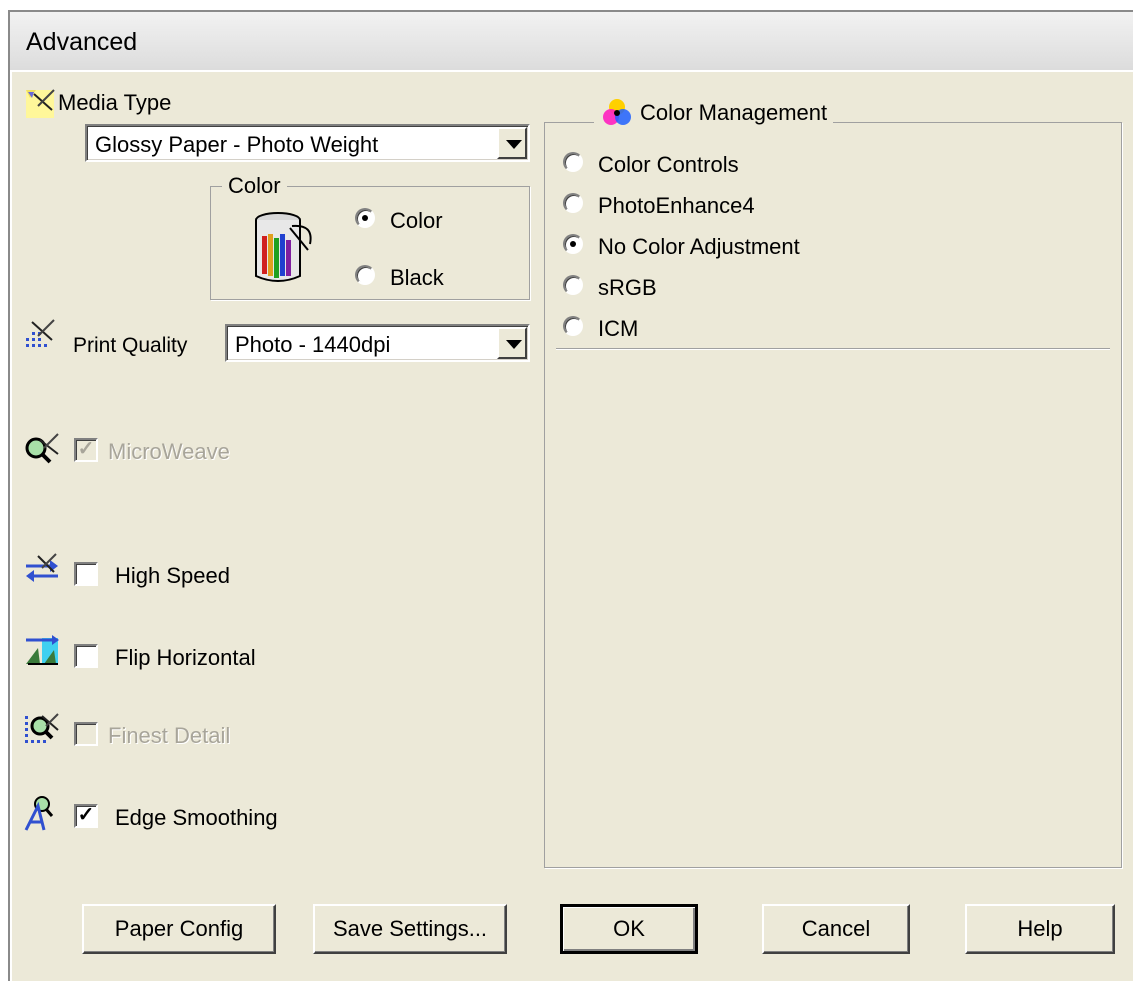 The height and width of the screenshot is (981, 1133). What do you see at coordinates (86, 816) in the screenshot?
I see `edge-smoothing-checkbox: ✓` at bounding box center [86, 816].